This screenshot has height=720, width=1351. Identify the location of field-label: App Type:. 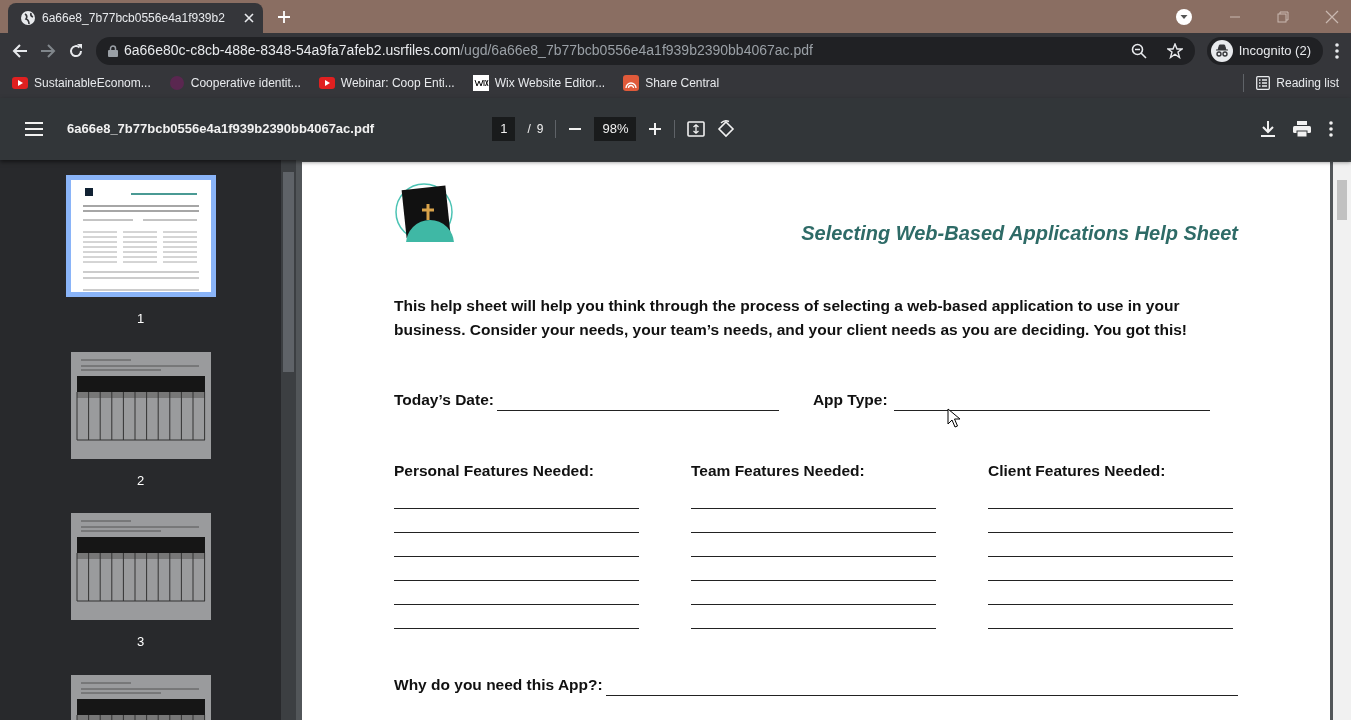
(850, 400).